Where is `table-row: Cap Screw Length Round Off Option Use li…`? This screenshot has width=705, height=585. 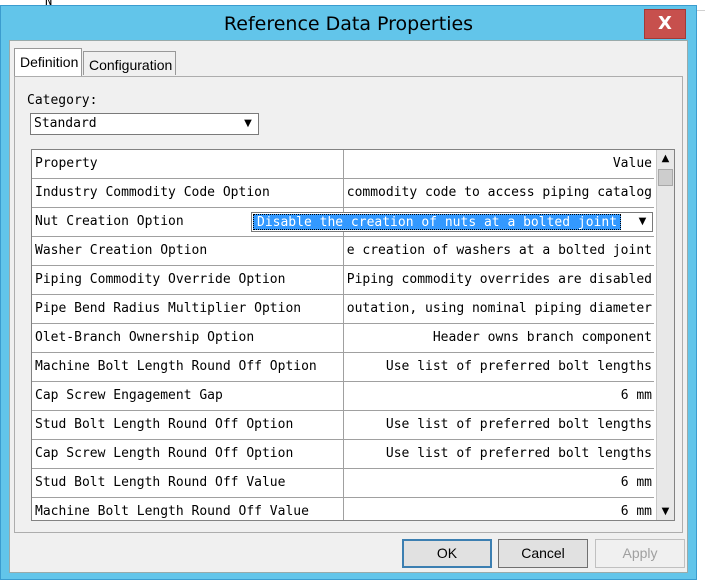
table-row: Cap Screw Length Round Off Option Use li… is located at coordinates (344, 454).